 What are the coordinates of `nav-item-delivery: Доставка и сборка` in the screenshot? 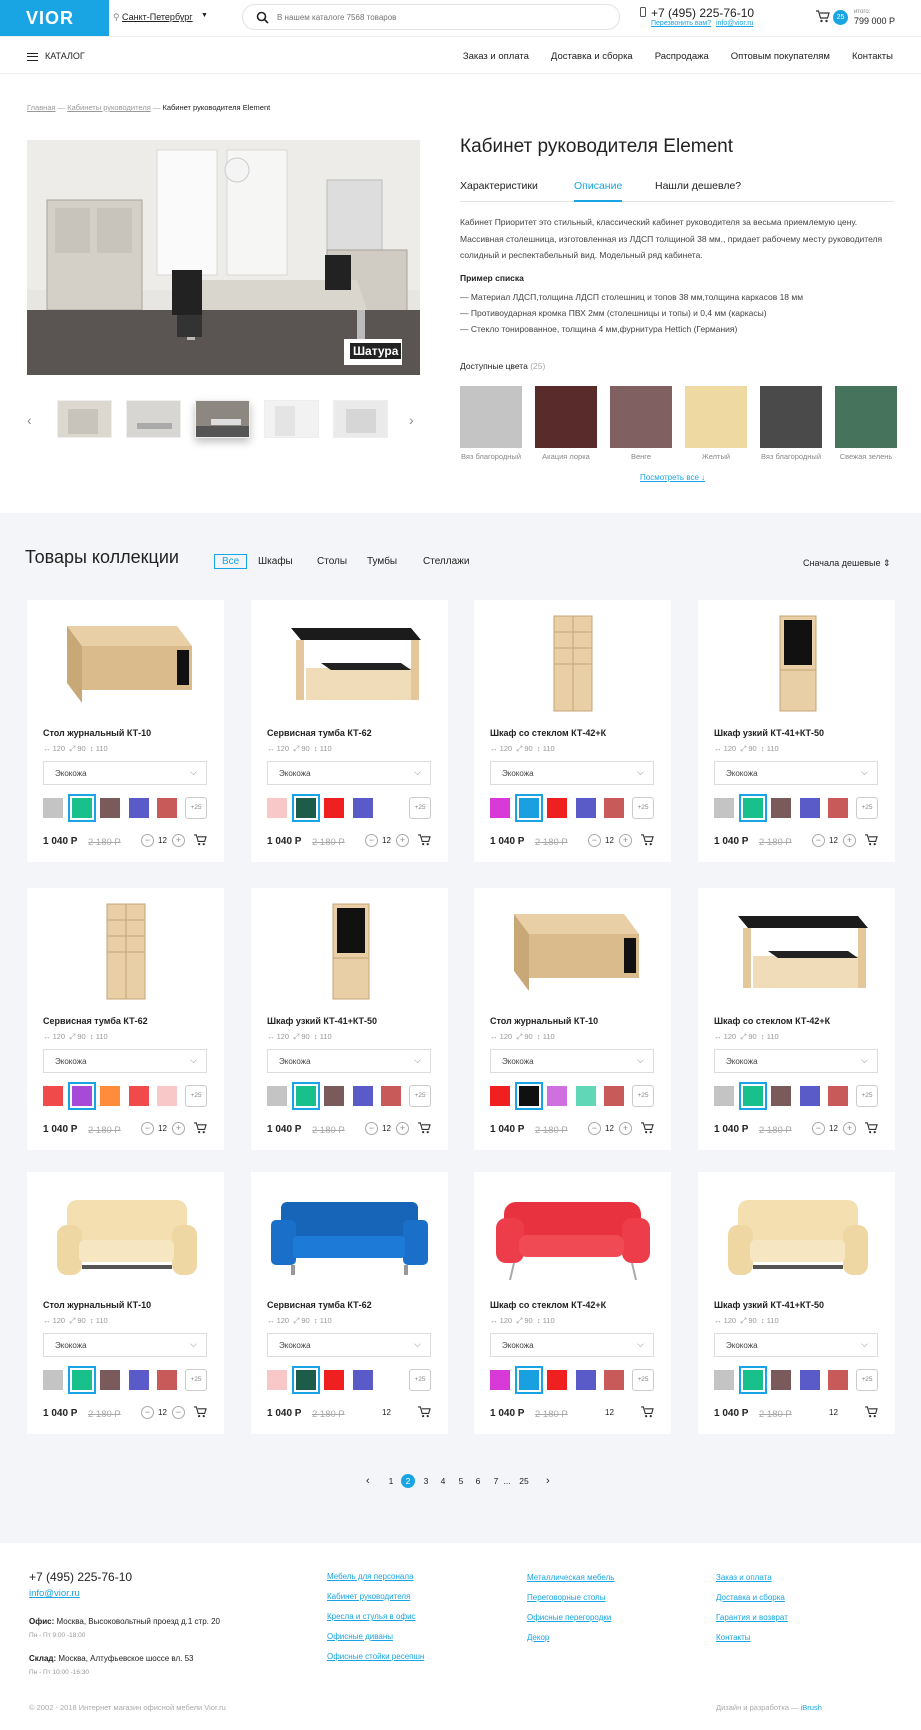 It's located at (592, 56).